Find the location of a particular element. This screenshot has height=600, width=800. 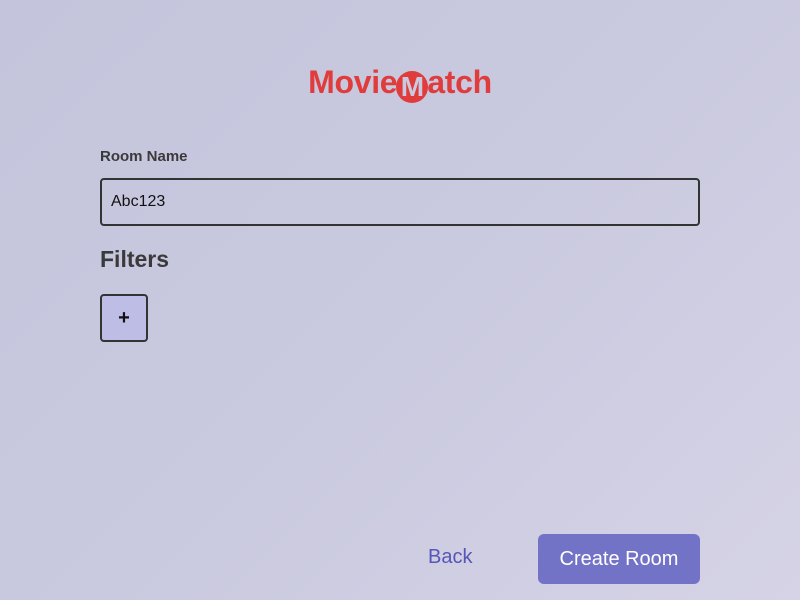

room-name-input is located at coordinates (400, 202).